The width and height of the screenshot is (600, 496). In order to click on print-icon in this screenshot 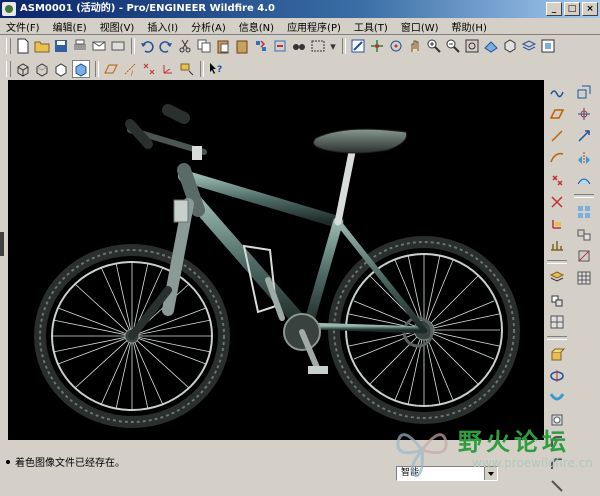, I will do `click(80, 46)`.